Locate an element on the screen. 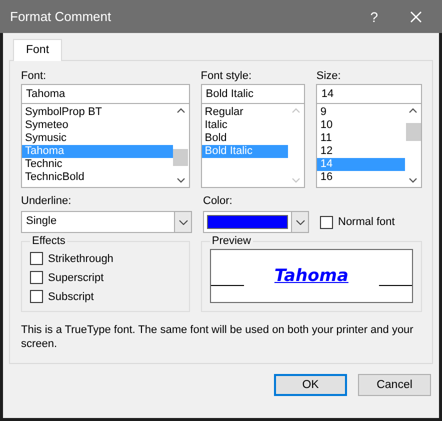  group-title: Preview is located at coordinates (231, 241).